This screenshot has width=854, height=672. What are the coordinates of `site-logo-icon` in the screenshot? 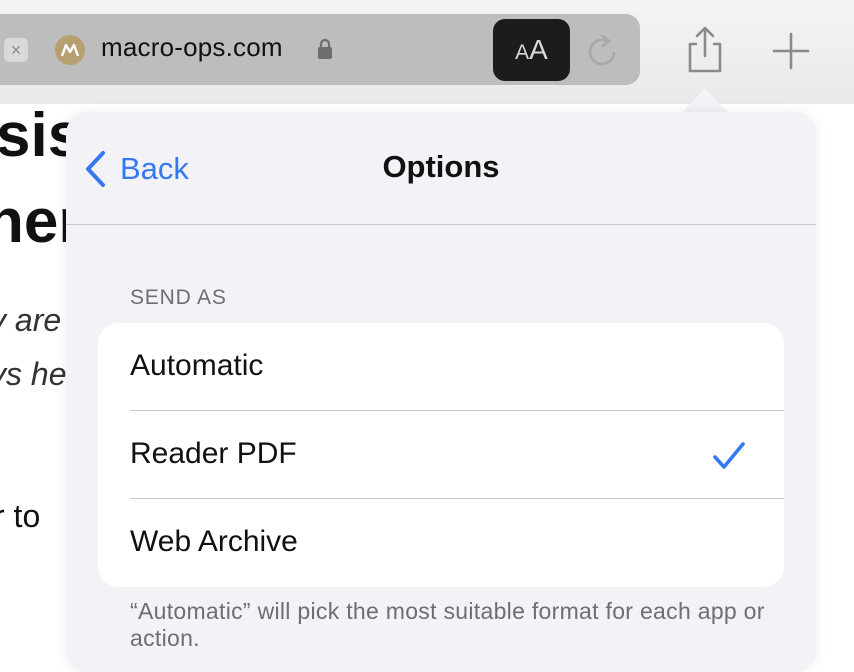 It's located at (70, 50).